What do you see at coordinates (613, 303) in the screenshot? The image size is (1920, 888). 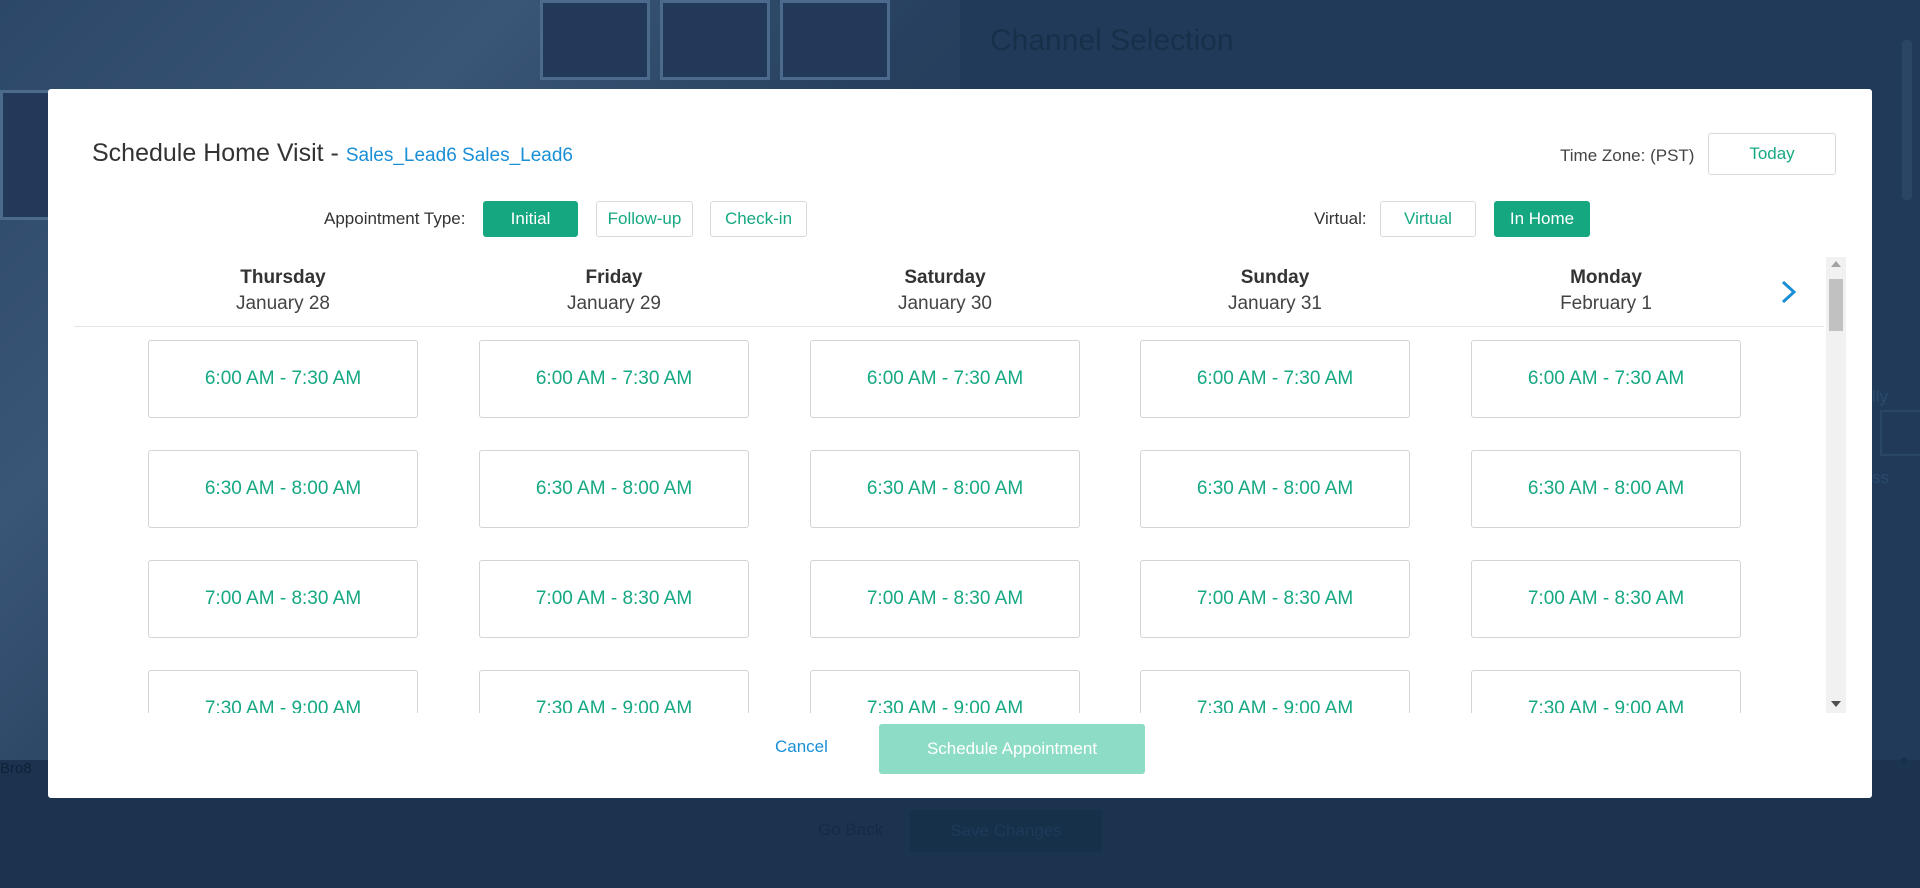 I see `day-date: January 29` at bounding box center [613, 303].